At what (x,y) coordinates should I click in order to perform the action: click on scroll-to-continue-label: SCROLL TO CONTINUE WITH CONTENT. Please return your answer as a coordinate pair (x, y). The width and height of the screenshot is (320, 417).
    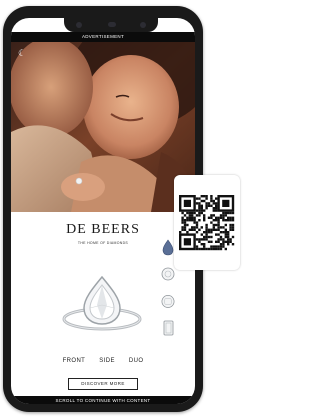
    Looking at the image, I should click on (103, 400).